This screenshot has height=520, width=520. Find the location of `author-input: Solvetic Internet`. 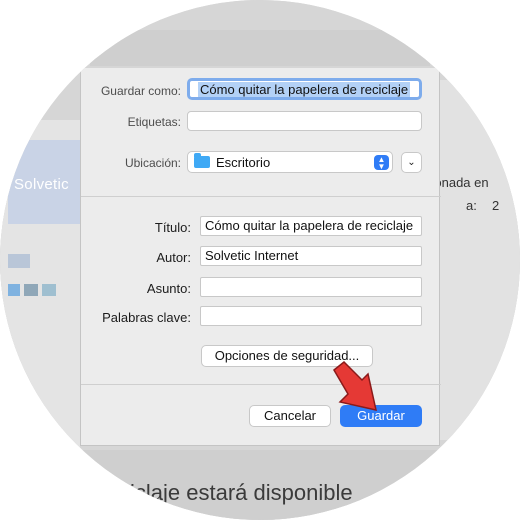

author-input: Solvetic Internet is located at coordinates (311, 256).